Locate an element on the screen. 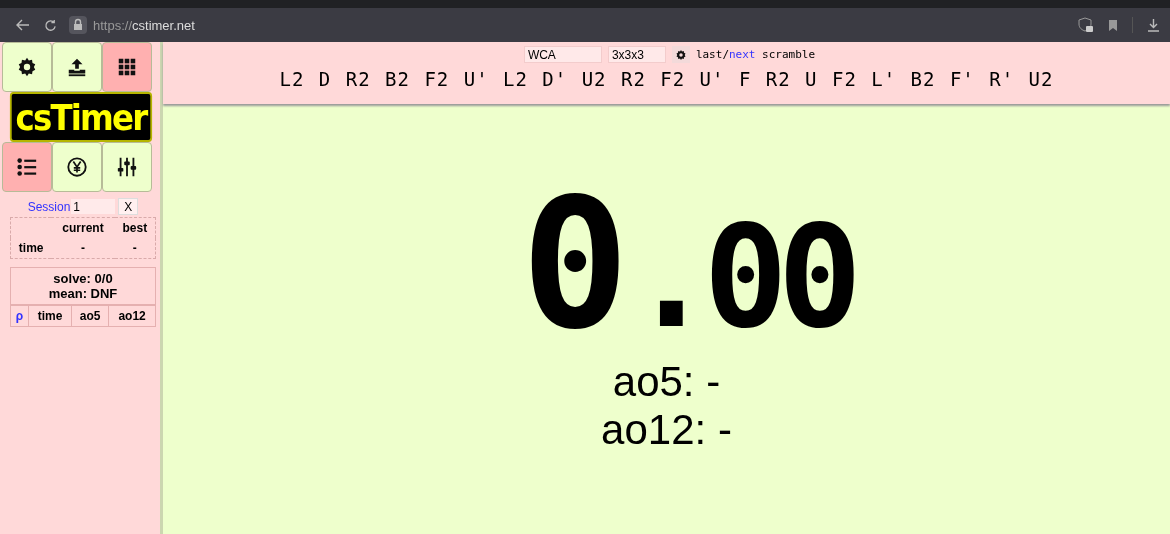 Image resolution: width=1170 pixels, height=534 pixels. cstimer-logo: csTimer is located at coordinates (81, 117).